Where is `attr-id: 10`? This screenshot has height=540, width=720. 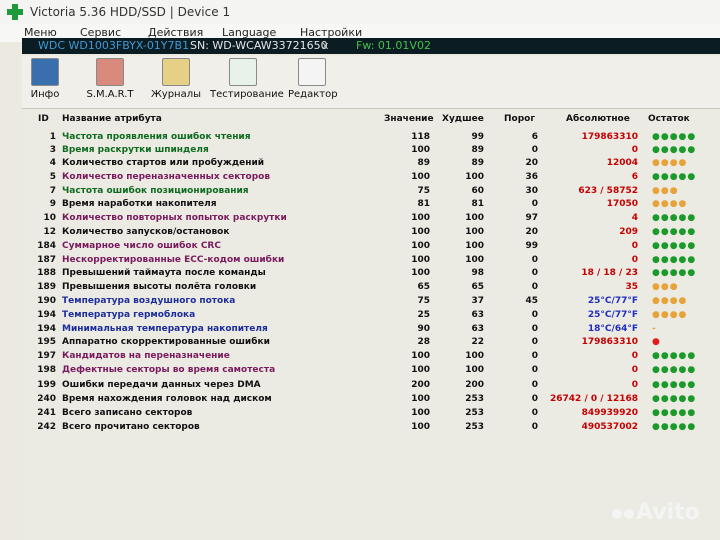 attr-id: 10 is located at coordinates (49, 218).